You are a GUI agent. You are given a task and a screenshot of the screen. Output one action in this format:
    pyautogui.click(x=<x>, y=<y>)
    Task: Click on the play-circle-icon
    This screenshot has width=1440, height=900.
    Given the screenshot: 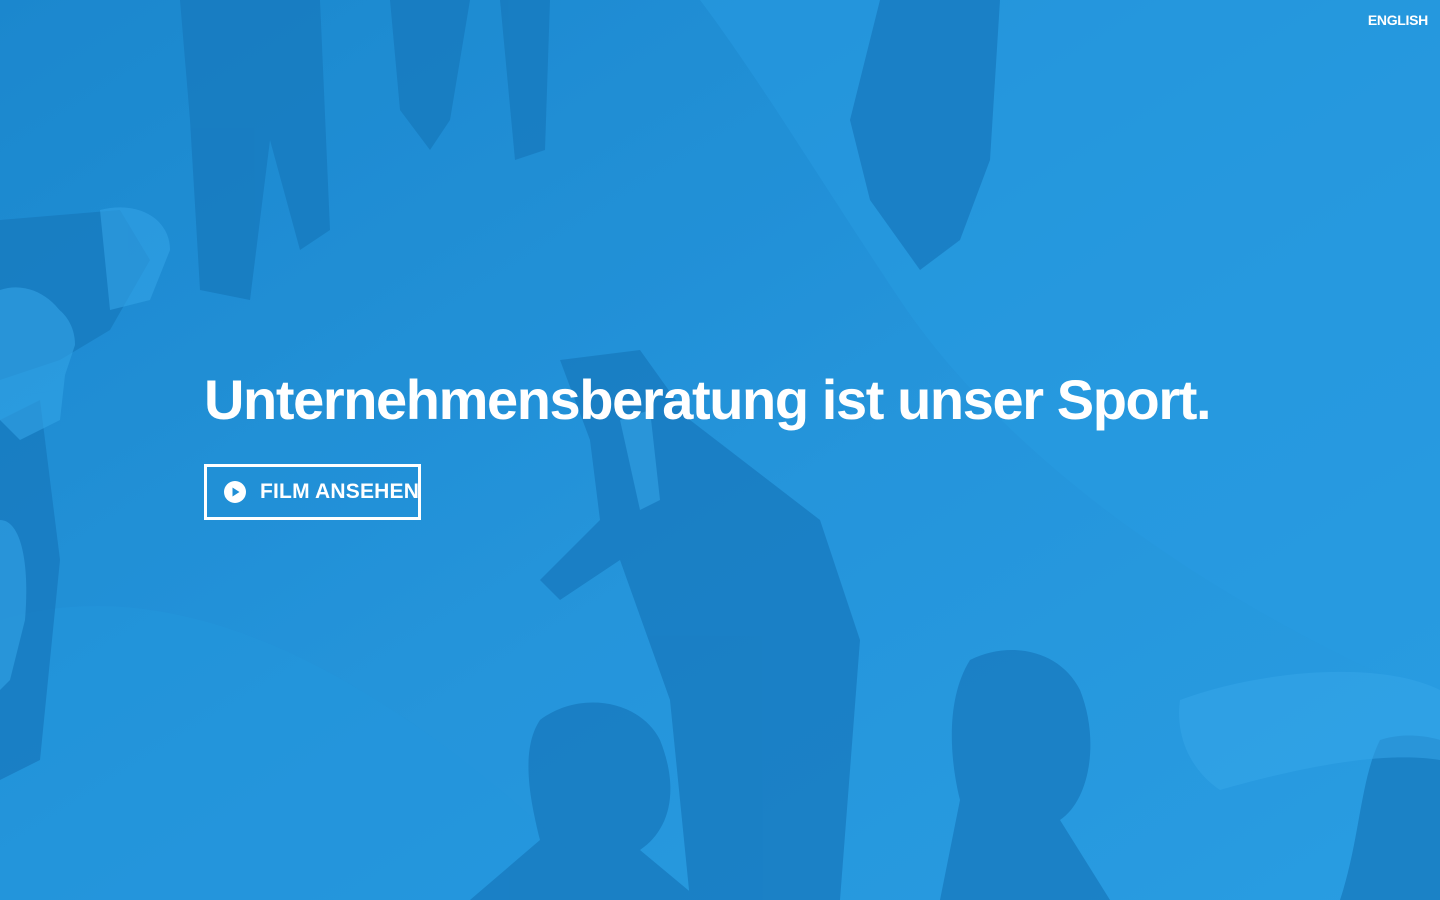 What is the action you would take?
    pyautogui.click(x=235, y=492)
    